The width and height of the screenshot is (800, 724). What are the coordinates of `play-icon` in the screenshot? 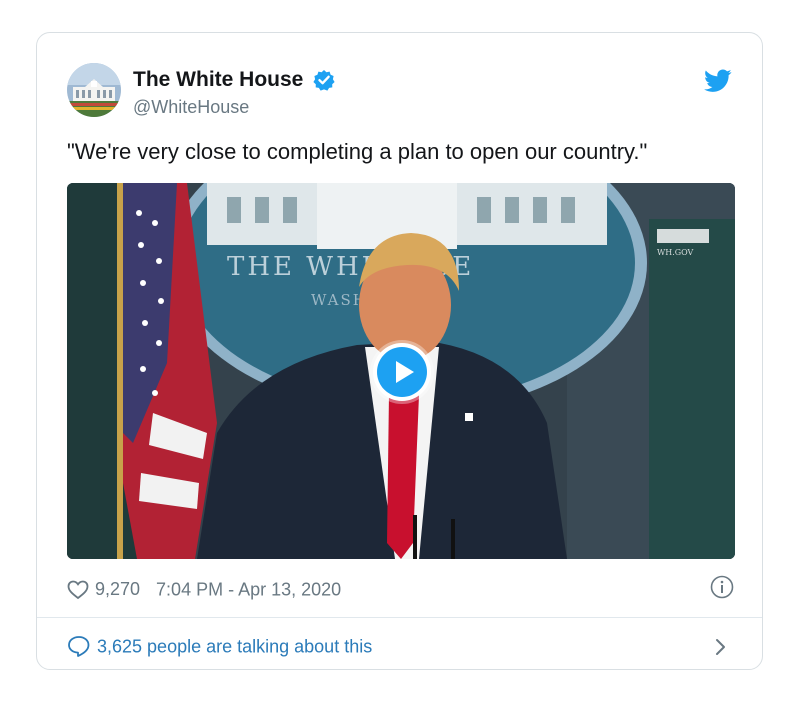 It's located at (402, 372).